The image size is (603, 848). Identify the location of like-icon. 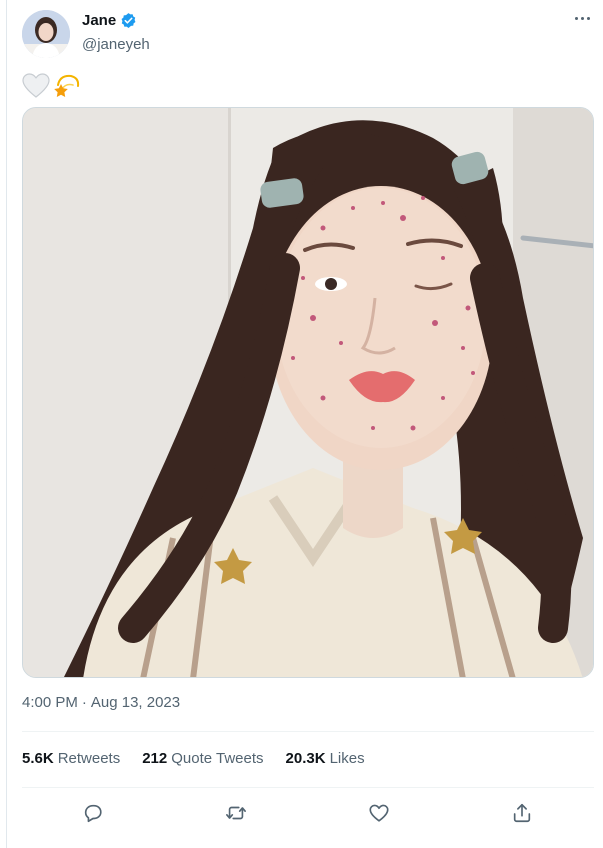
(379, 813).